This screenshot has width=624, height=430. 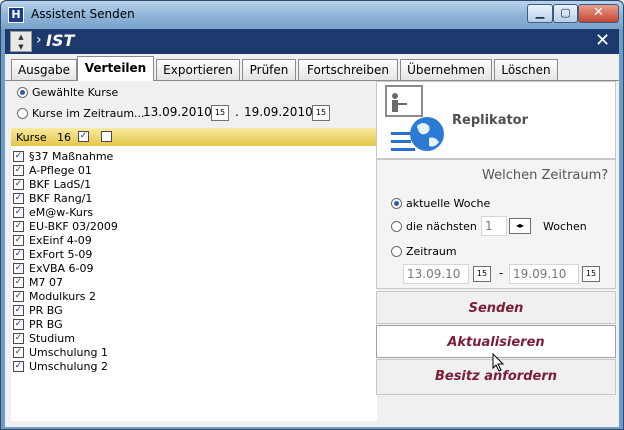 What do you see at coordinates (565, 13) in the screenshot?
I see `maximize-button: ▢` at bounding box center [565, 13].